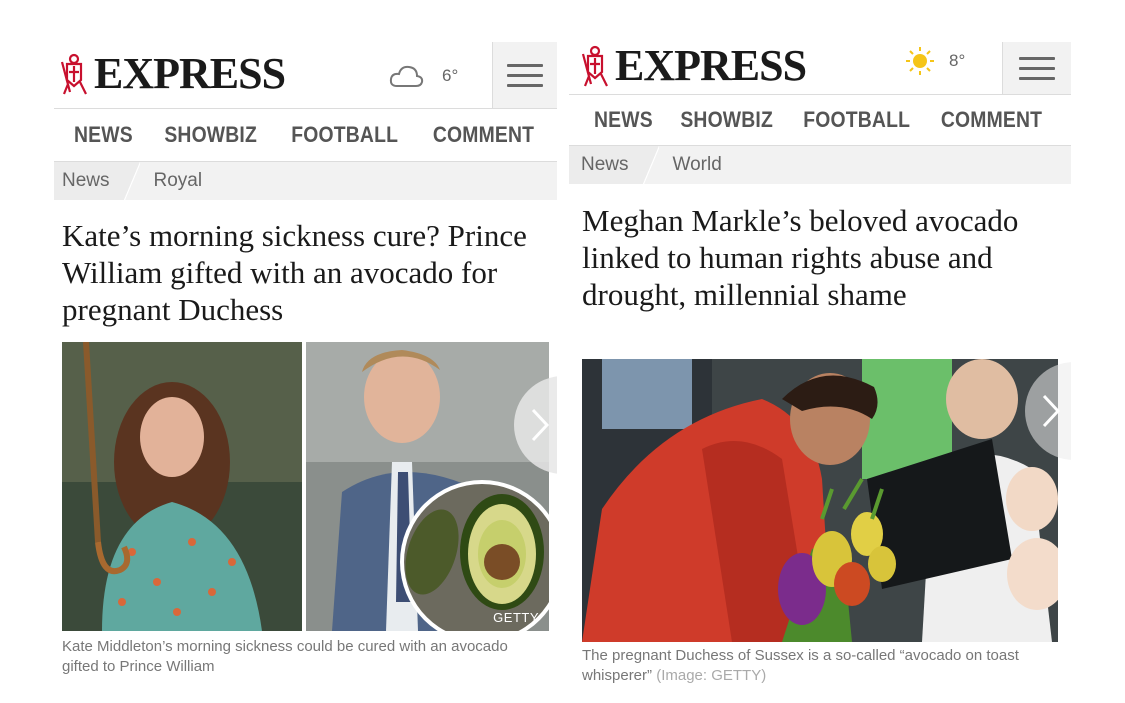 The width and height of the screenshot is (1125, 703). I want to click on breadcrumb-world: World, so click(686, 165).